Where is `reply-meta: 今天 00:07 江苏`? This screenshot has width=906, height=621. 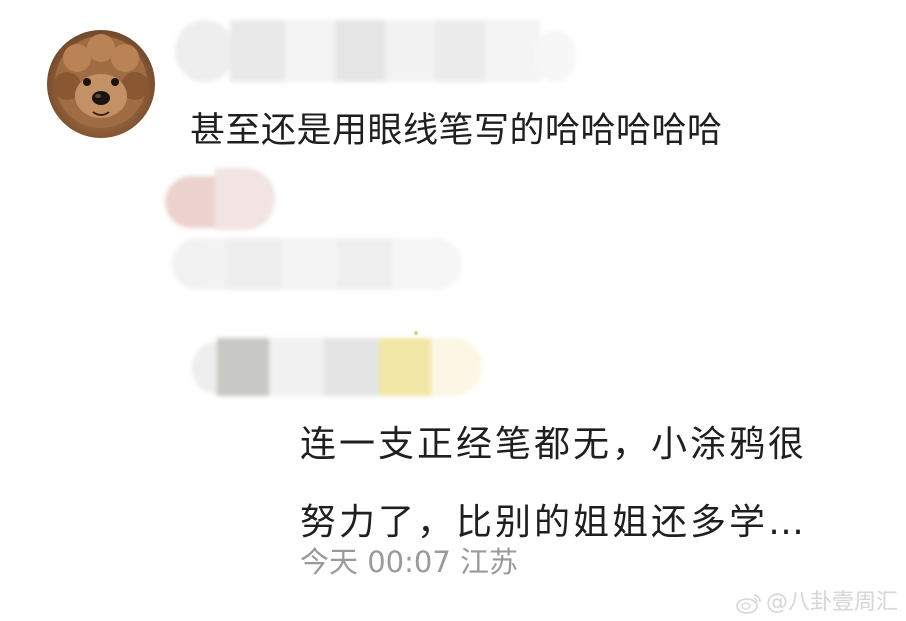
reply-meta: 今天 00:07 江苏 is located at coordinates (409, 562).